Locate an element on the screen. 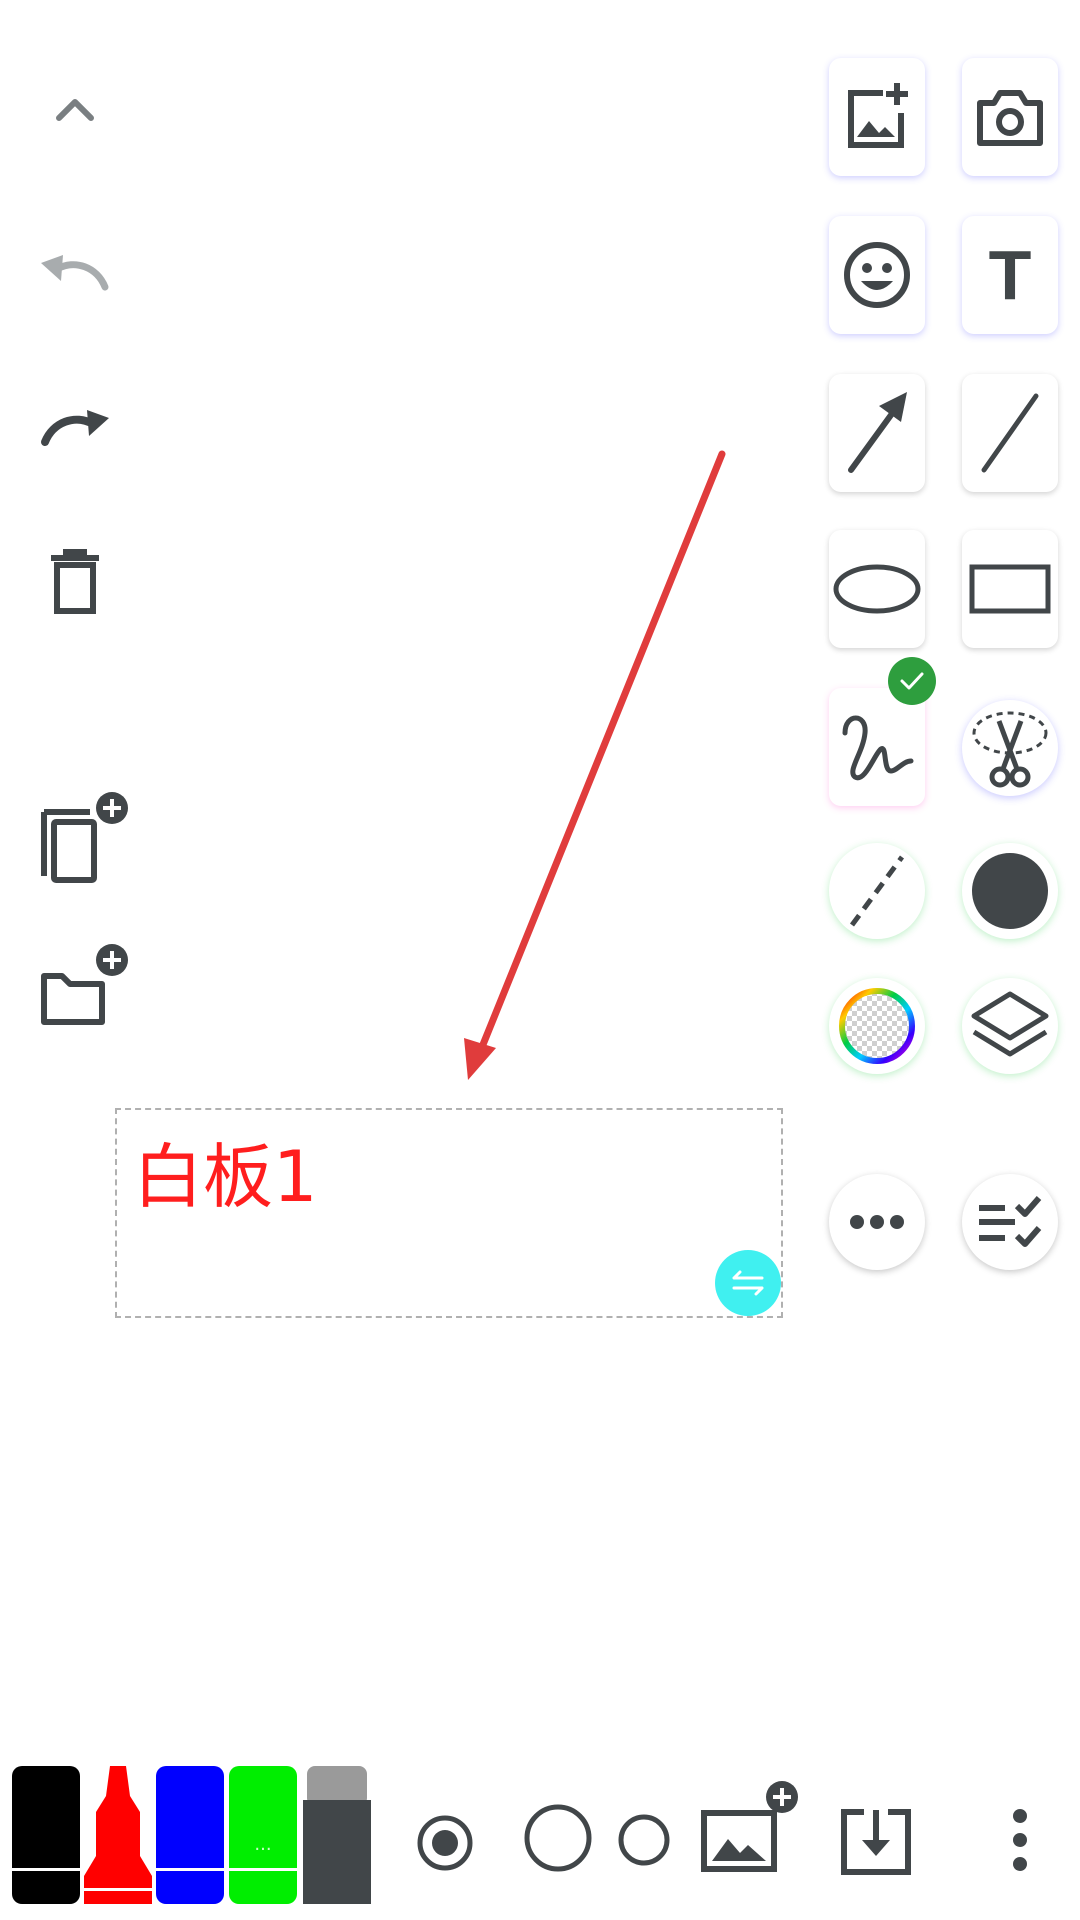 The width and height of the screenshot is (1080, 1920). black-marker is located at coordinates (46, 1835).